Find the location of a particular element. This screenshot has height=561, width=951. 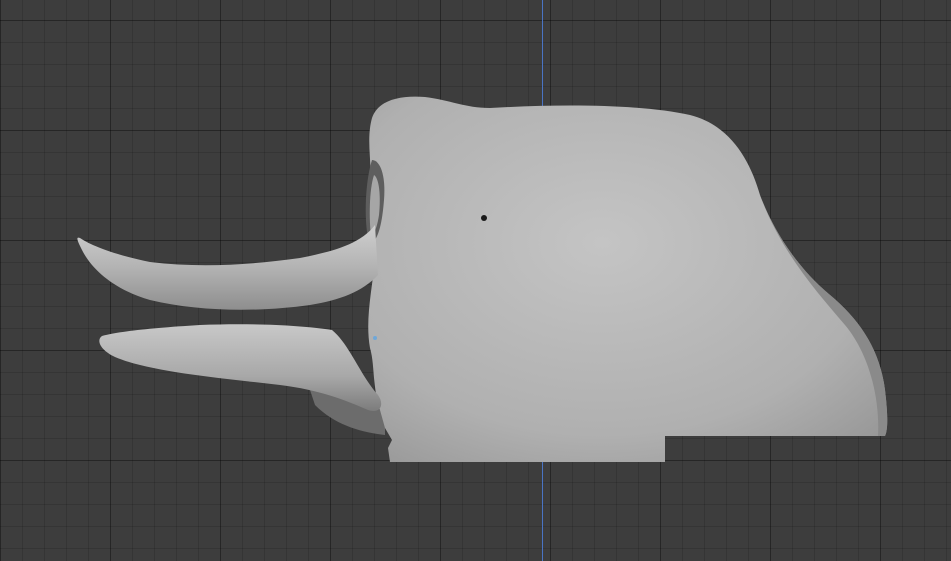

mesh-upper-horn is located at coordinates (227, 267).